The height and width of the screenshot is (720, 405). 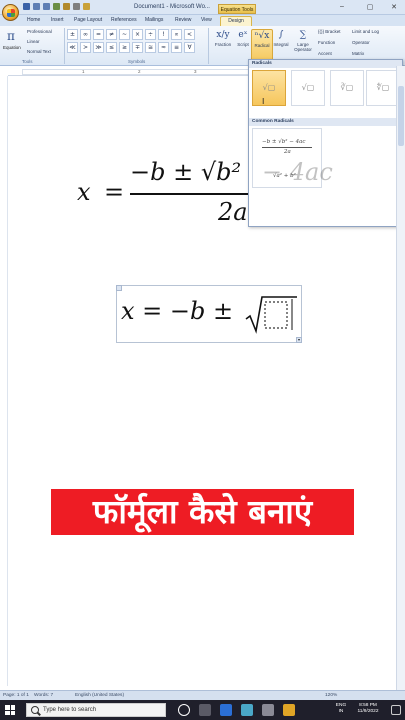 What do you see at coordinates (111, 47) in the screenshot?
I see `symbol-button: ≤` at bounding box center [111, 47].